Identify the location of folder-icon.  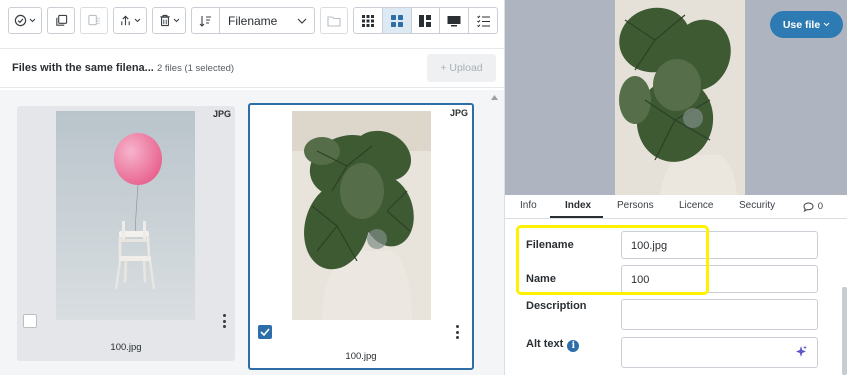
(334, 21).